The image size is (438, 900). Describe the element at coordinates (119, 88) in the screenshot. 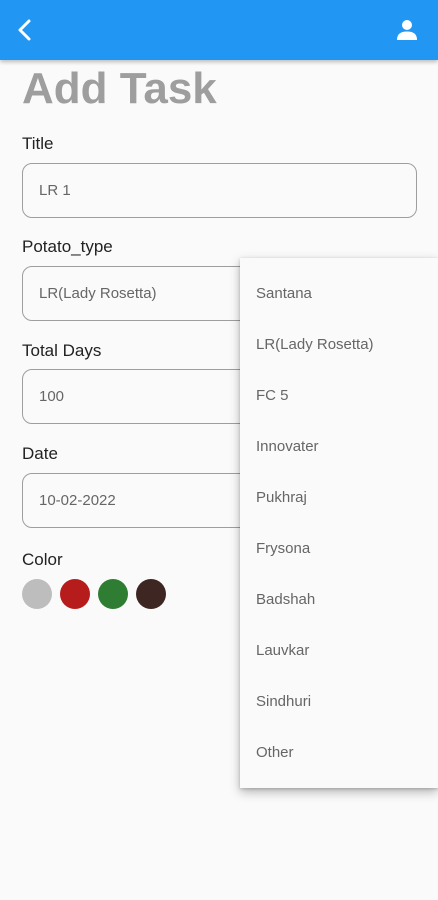

I see `page-title: Add Task` at that location.